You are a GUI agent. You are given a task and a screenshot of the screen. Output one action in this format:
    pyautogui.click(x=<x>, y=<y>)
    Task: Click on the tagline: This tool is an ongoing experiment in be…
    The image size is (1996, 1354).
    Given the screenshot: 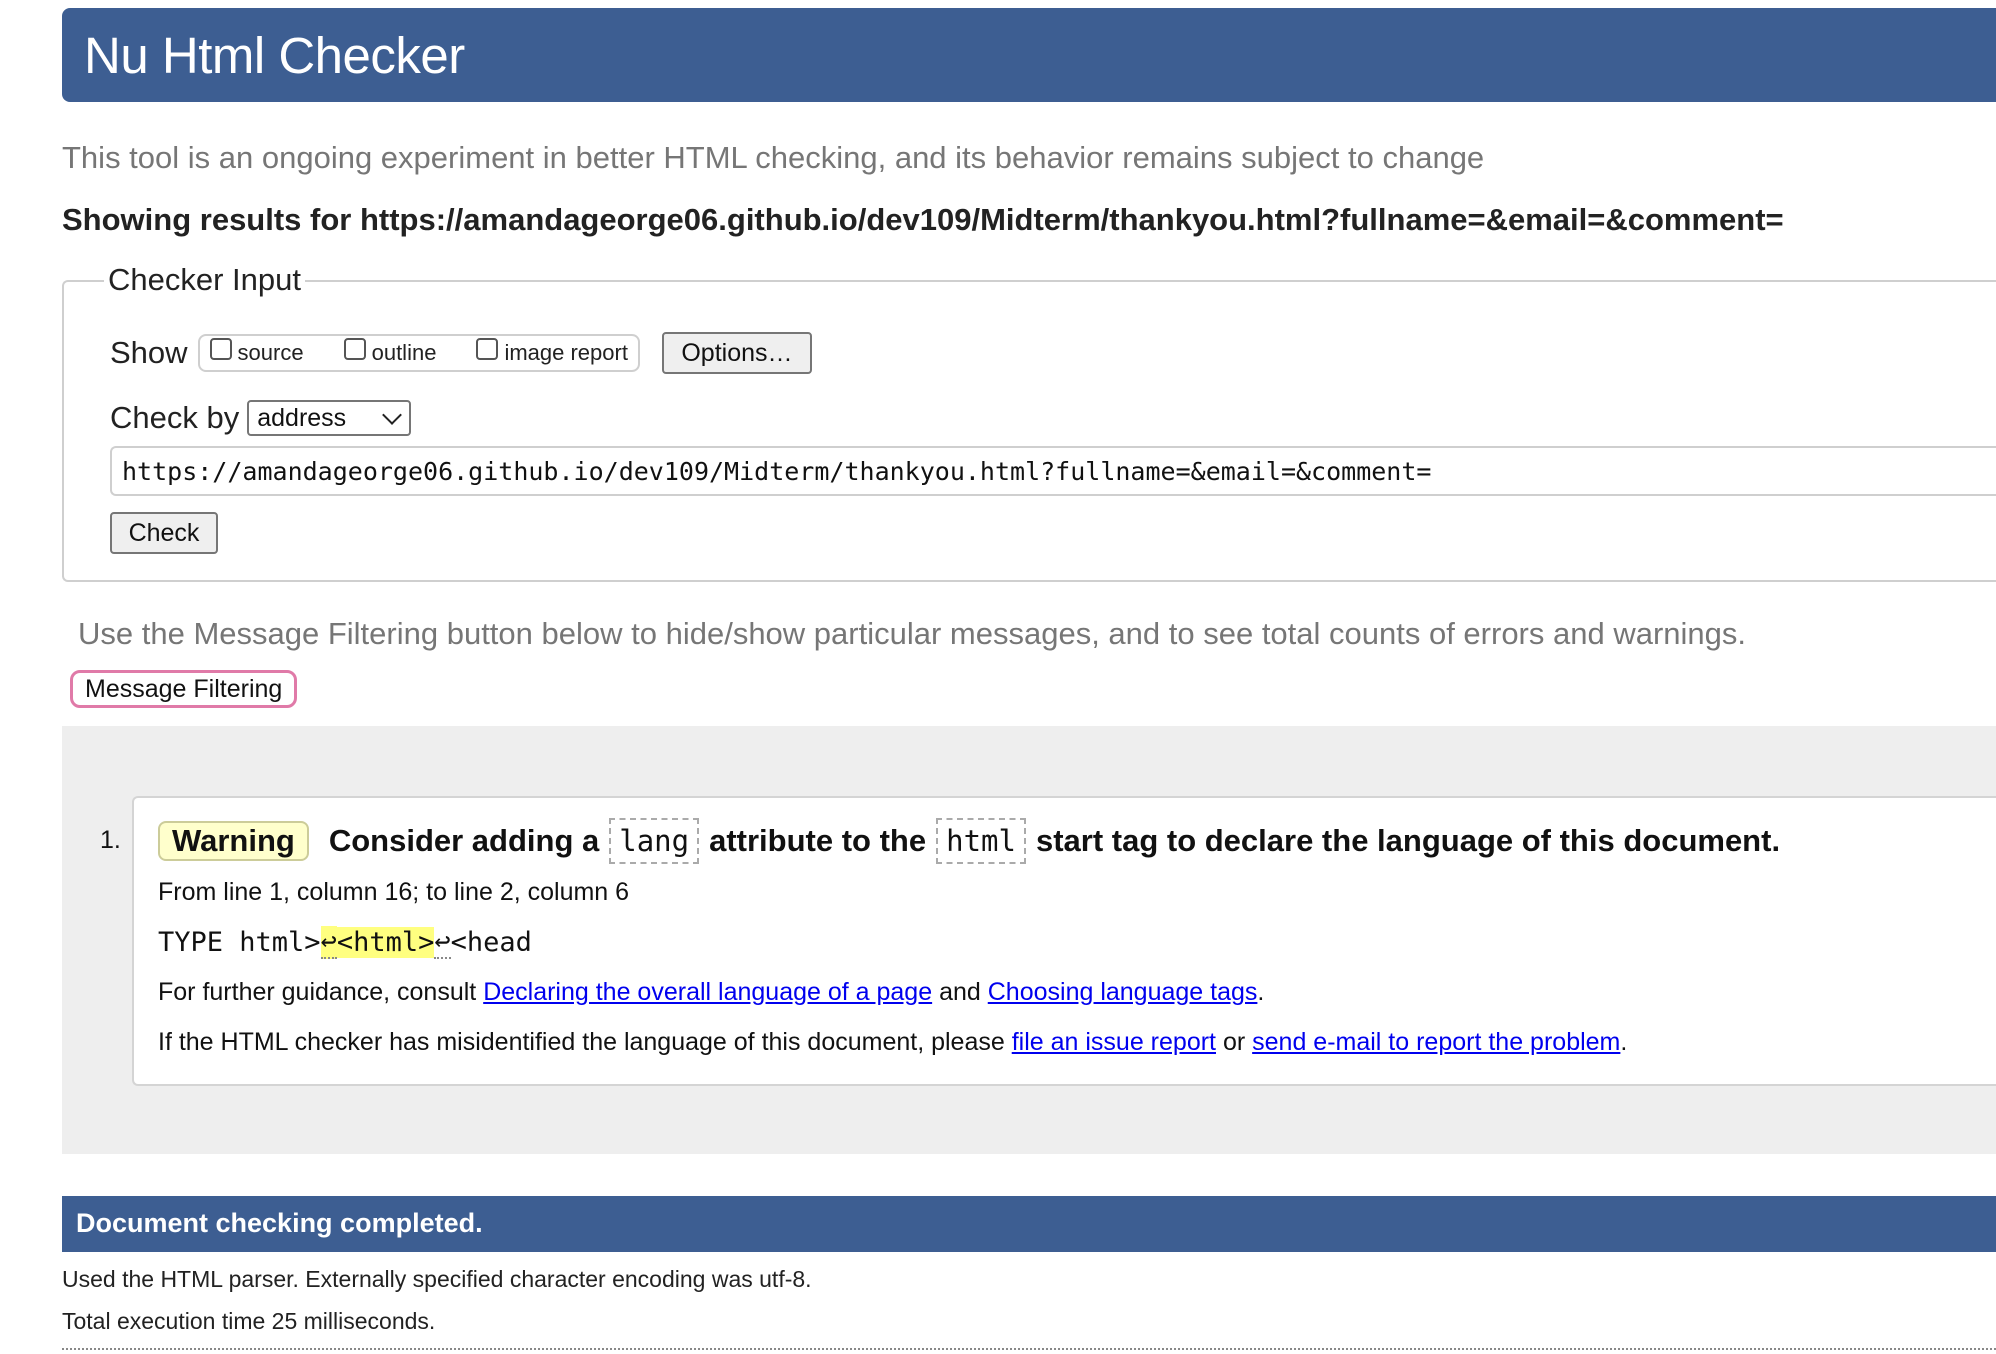 What is the action you would take?
    pyautogui.click(x=773, y=157)
    